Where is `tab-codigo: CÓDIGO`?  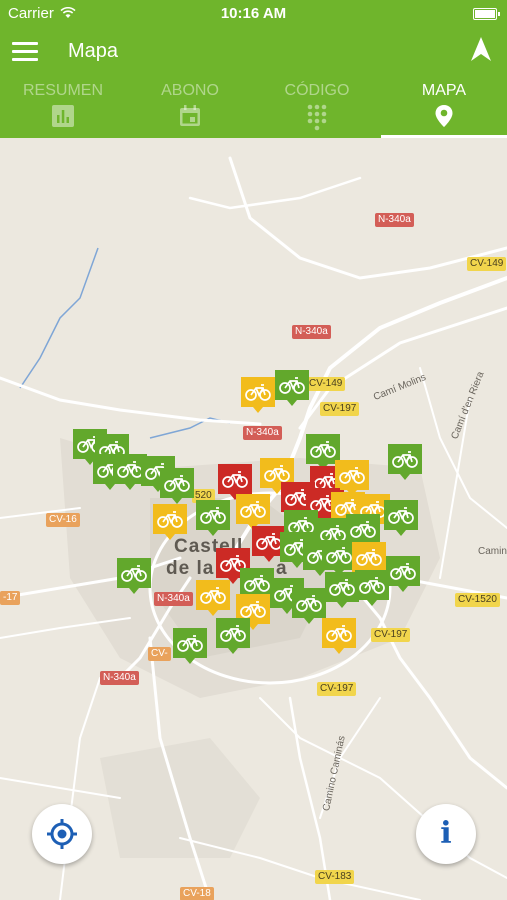
tab-codigo: CÓDIGO is located at coordinates (317, 107).